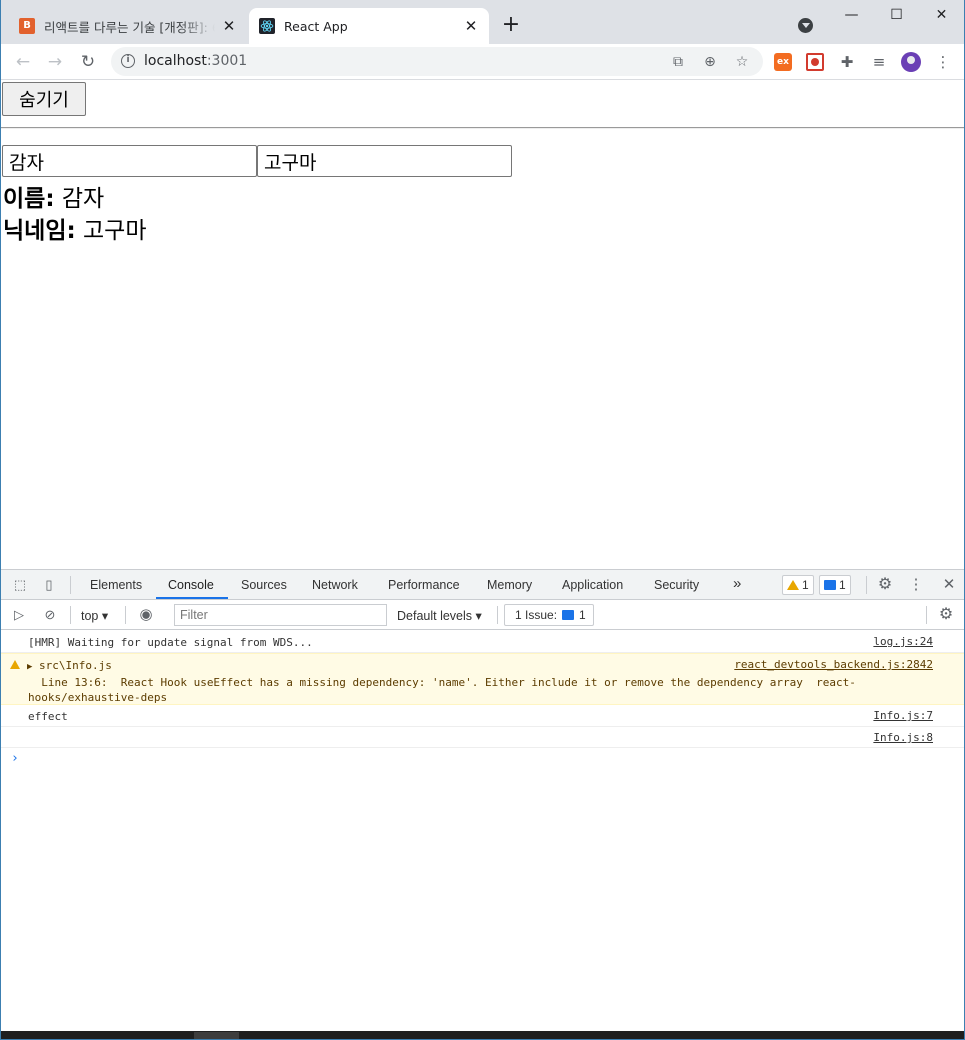 This screenshot has height=1040, width=965. What do you see at coordinates (946, 615) in the screenshot?
I see `console-settings-gear-icon: ⚙` at bounding box center [946, 615].